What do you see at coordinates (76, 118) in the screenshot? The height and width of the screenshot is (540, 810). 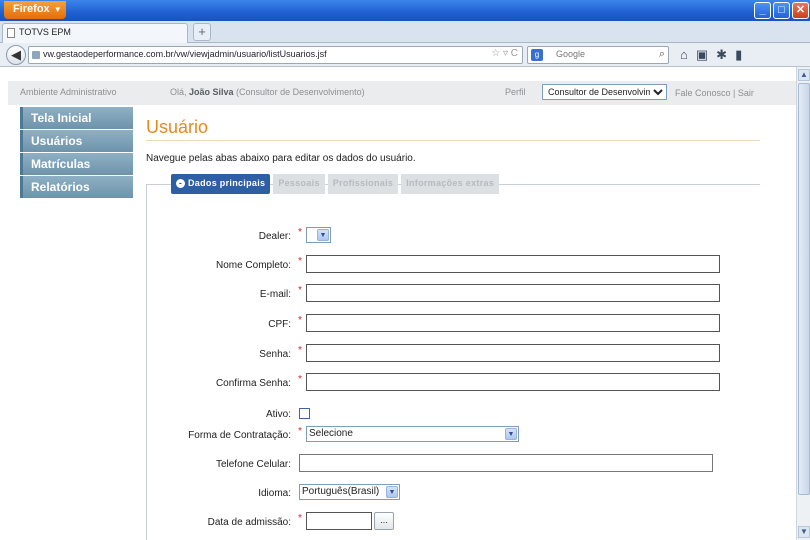 I see `sidebar-item-tela-inicial: Tela Inicial` at bounding box center [76, 118].